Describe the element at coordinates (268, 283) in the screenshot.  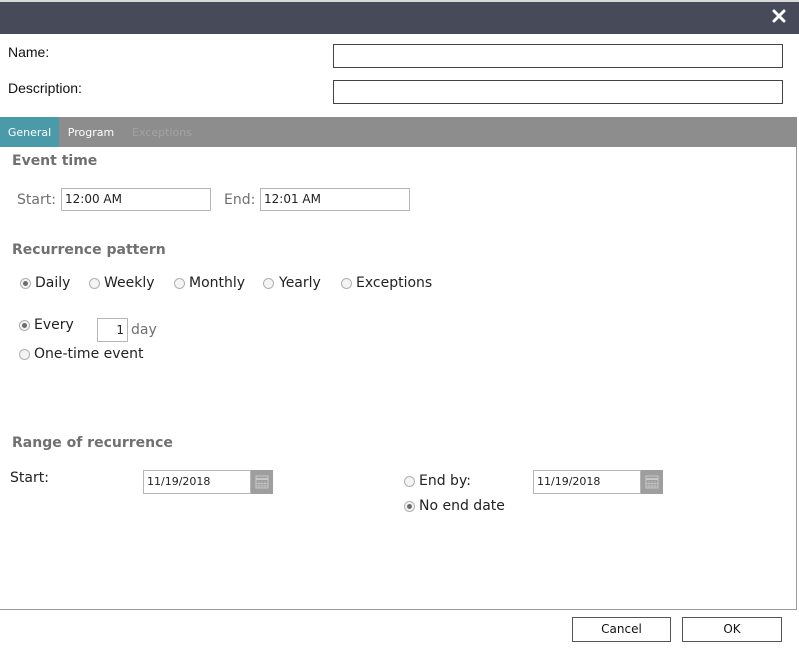
I see `yearly-radio` at that location.